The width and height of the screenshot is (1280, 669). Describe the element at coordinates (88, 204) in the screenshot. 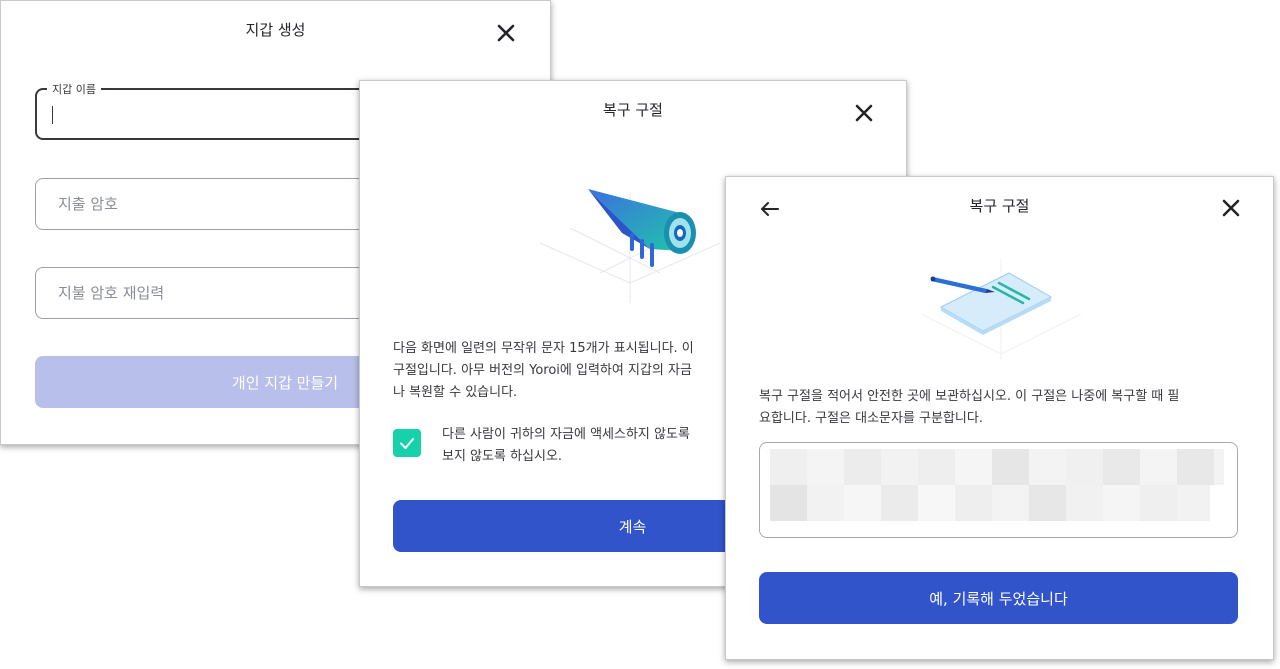

I see `spending-password-placeholder: 지출 암호` at that location.